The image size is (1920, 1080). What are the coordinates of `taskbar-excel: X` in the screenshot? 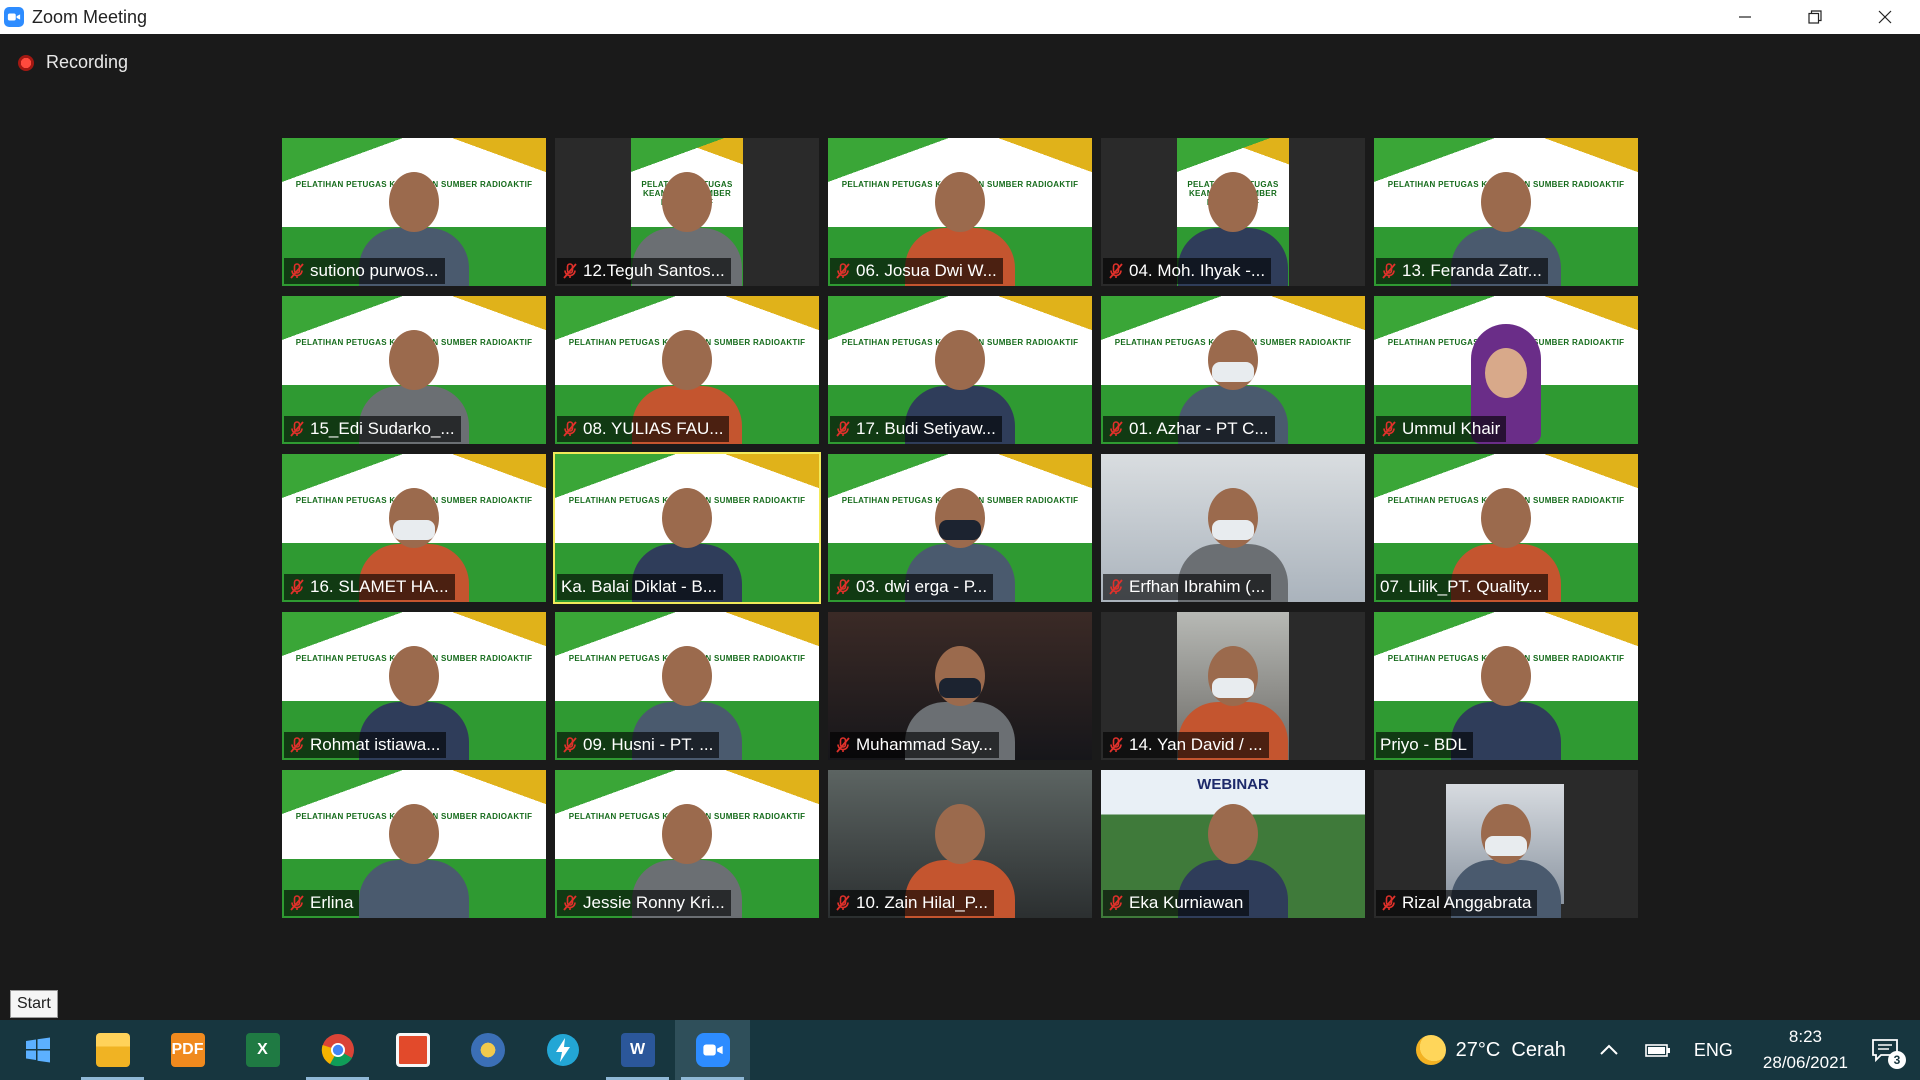 It's located at (262, 1050).